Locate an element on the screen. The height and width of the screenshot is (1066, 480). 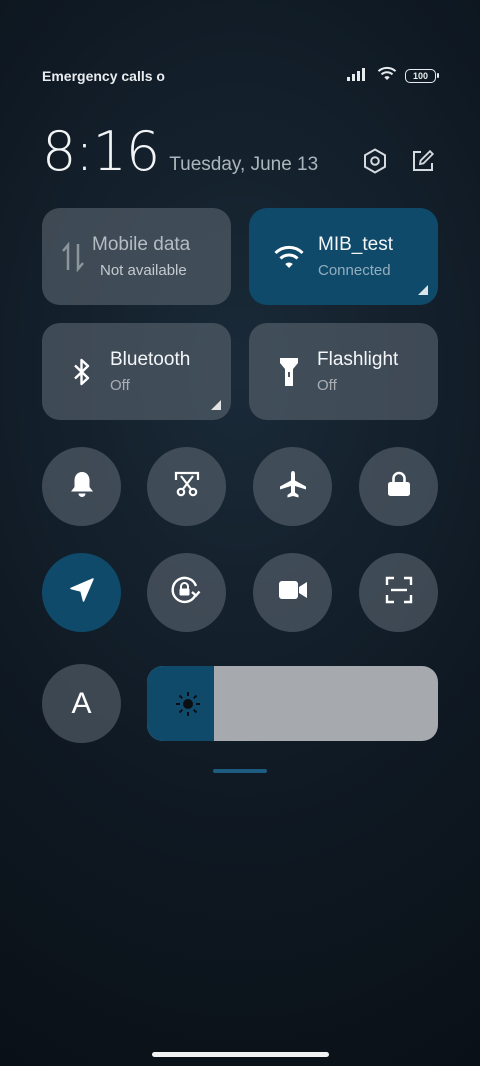
silent-toggle is located at coordinates (81, 486).